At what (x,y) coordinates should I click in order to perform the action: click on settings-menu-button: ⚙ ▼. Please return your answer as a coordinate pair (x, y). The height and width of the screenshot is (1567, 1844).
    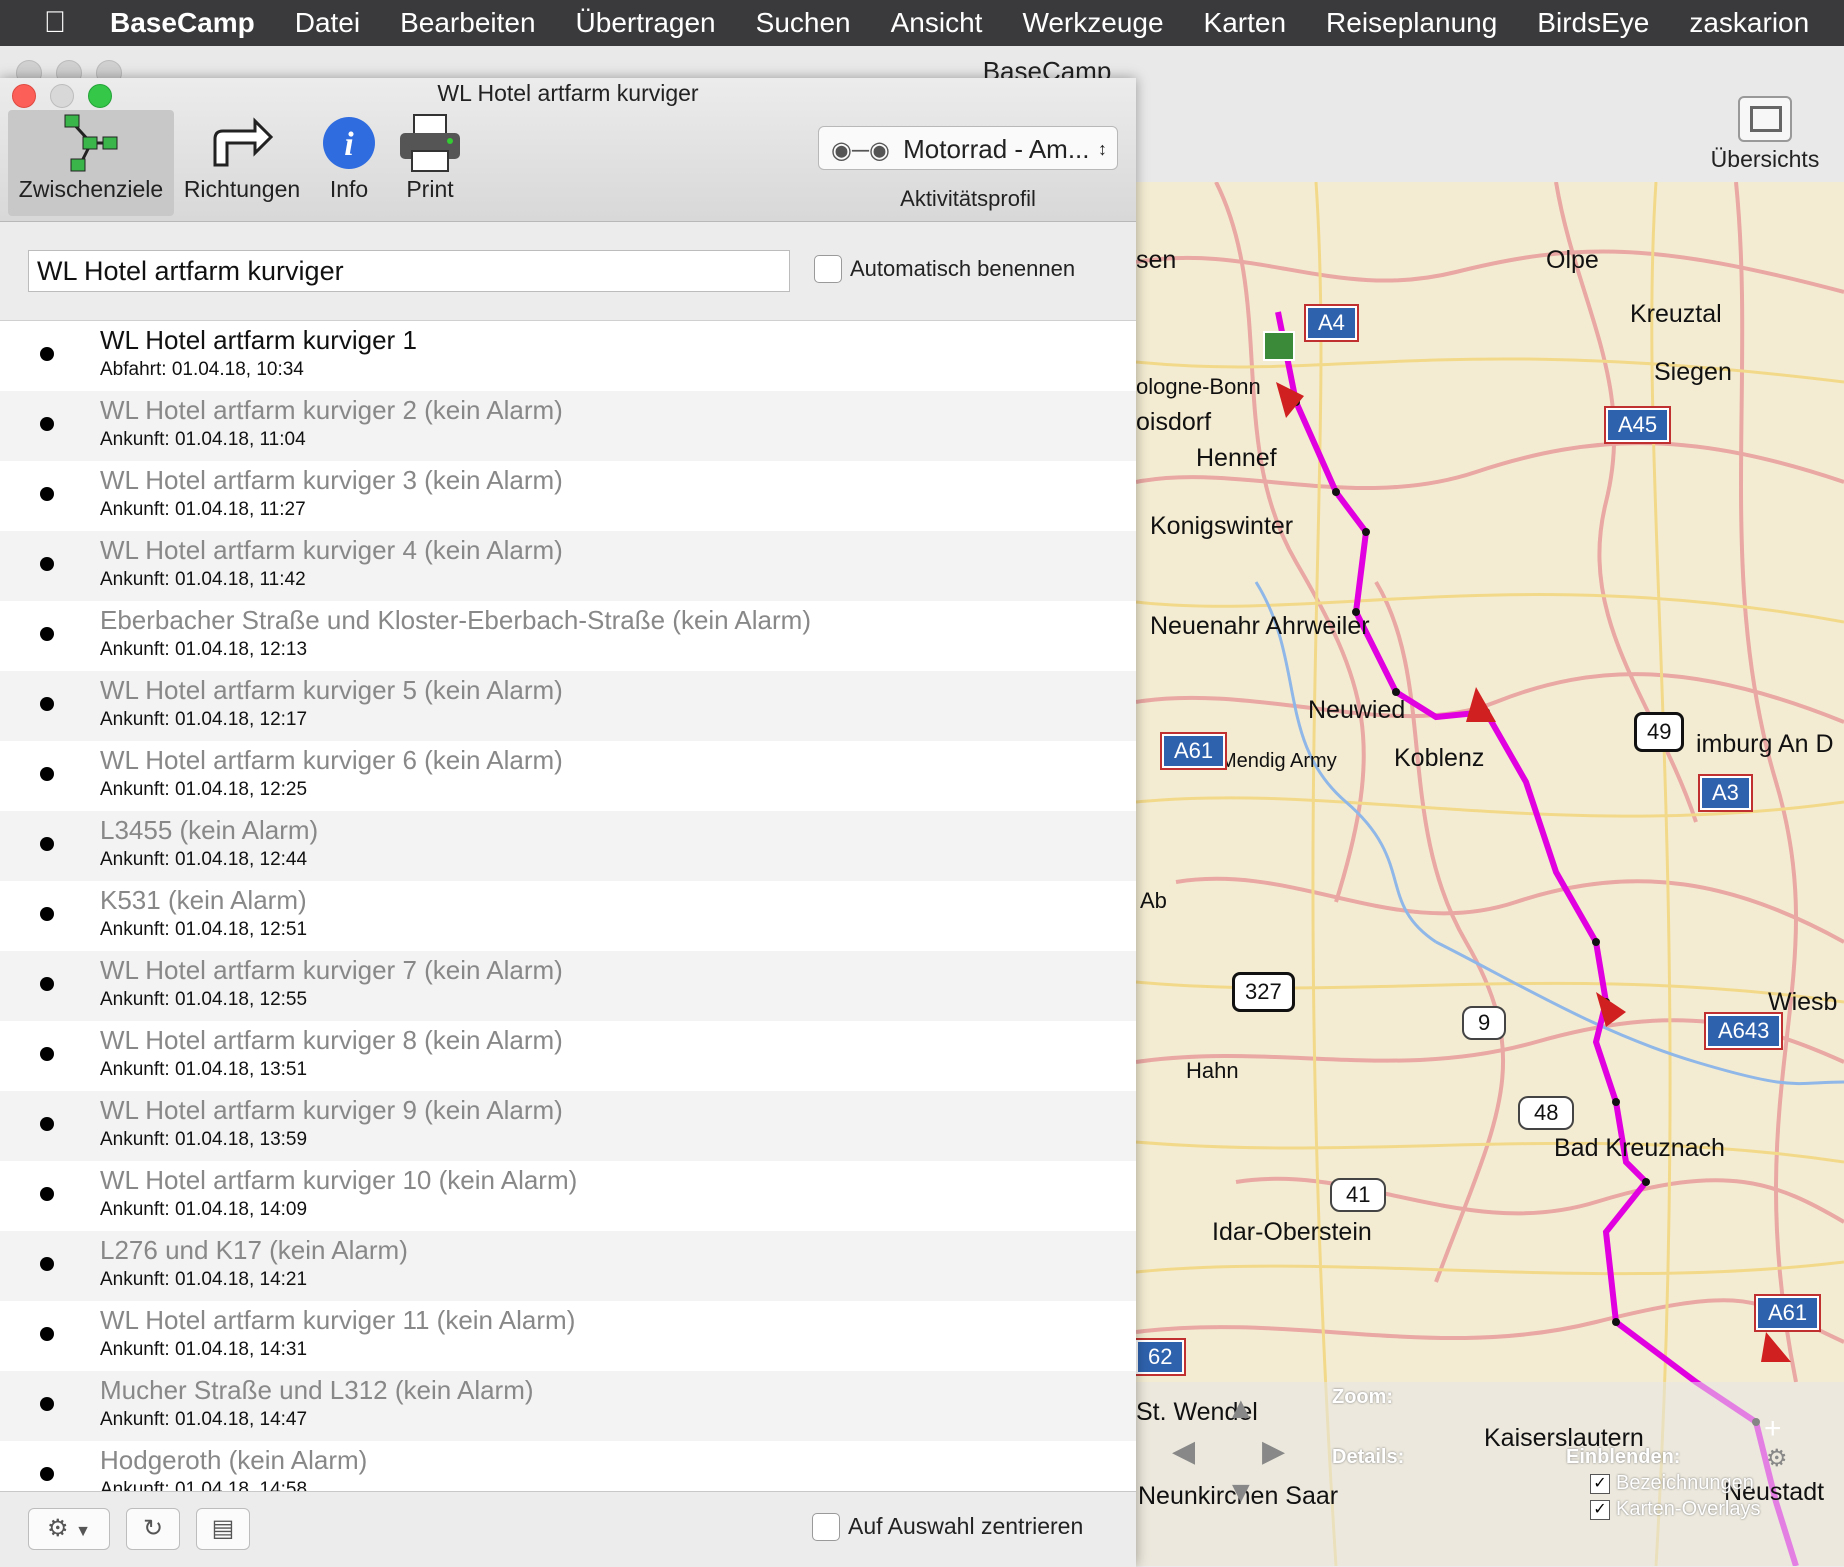
    Looking at the image, I should click on (69, 1529).